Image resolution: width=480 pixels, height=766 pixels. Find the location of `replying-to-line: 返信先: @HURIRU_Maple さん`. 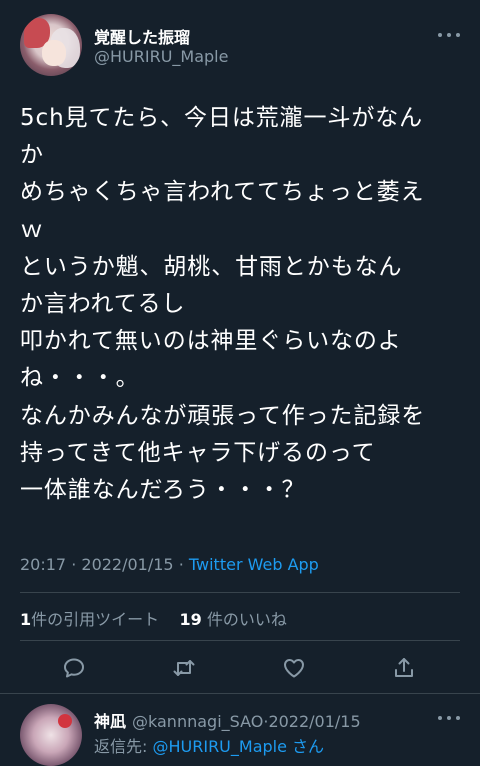

replying-to-line: 返信先: @HURIRU_Maple さん is located at coordinates (209, 745).